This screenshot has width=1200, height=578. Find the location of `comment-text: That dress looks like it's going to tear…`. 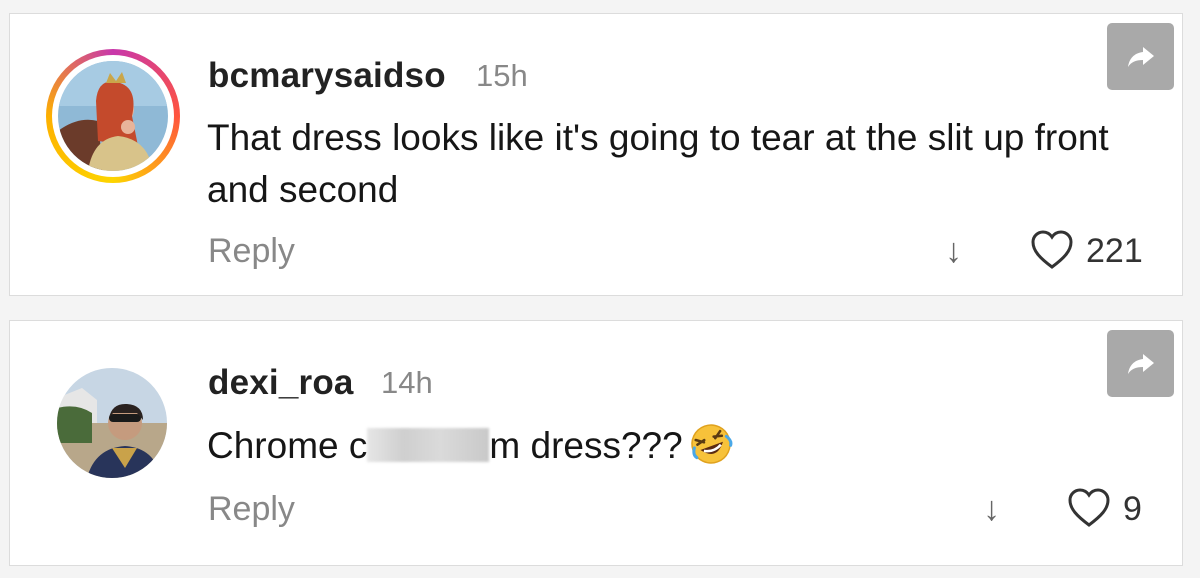

comment-text: That dress looks like it's going to tear… is located at coordinates (658, 163).